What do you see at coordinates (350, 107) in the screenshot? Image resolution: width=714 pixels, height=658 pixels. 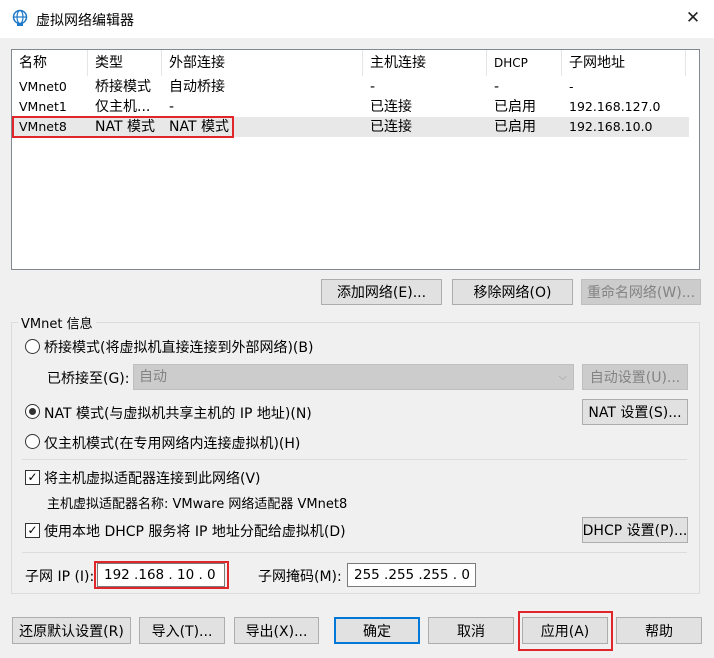 I see `table-row: VMnet1 仅主机... - 已连接 已启用 192.168.127.0` at bounding box center [350, 107].